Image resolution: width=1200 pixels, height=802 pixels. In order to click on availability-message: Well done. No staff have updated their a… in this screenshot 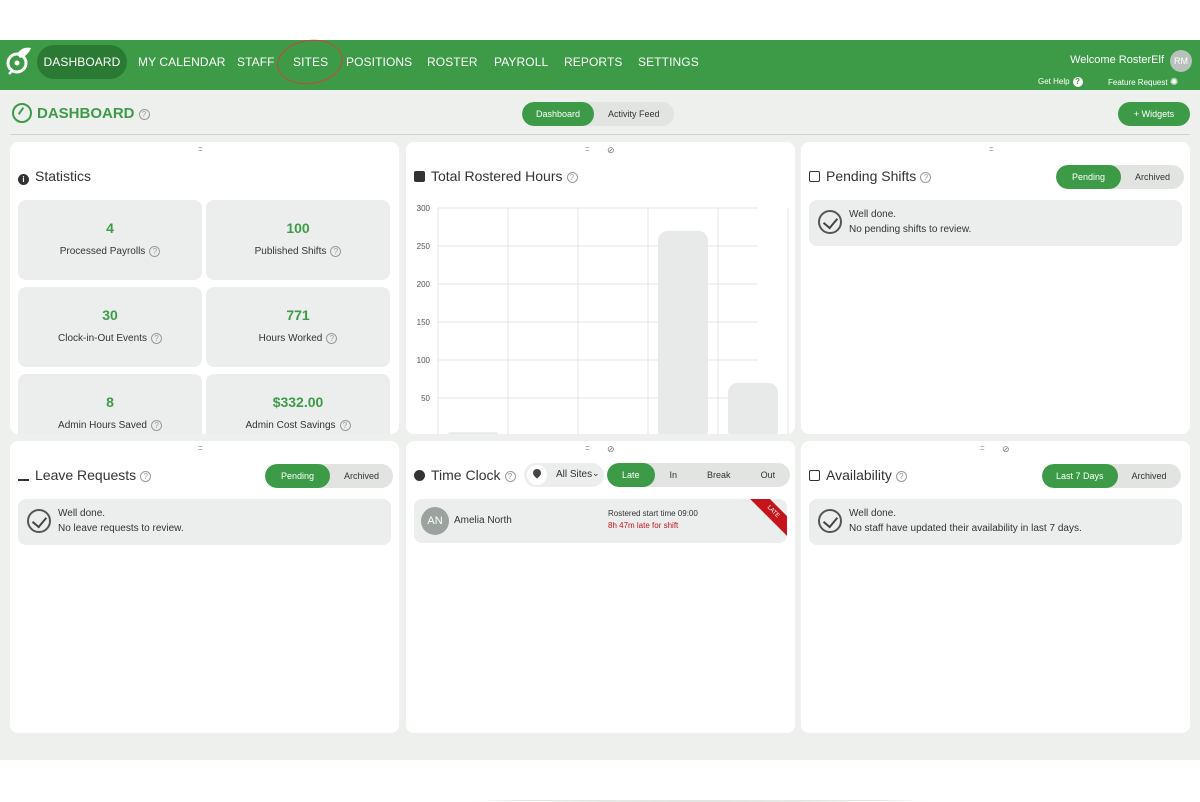, I will do `click(995, 522)`.